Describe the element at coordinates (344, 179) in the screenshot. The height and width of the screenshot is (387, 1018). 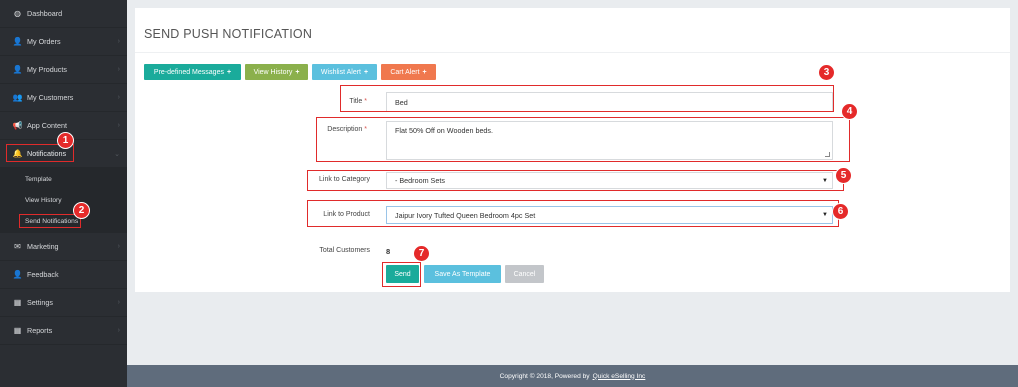
I see `category-label: Link to Category` at that location.